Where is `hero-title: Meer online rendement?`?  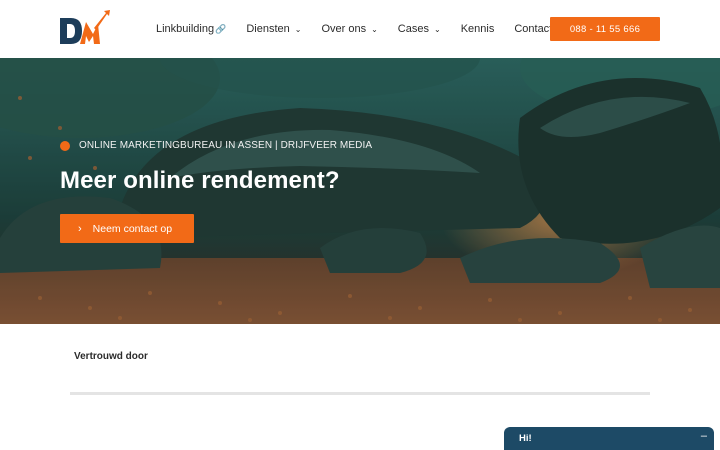
hero-title: Meer online rendement? is located at coordinates (200, 180).